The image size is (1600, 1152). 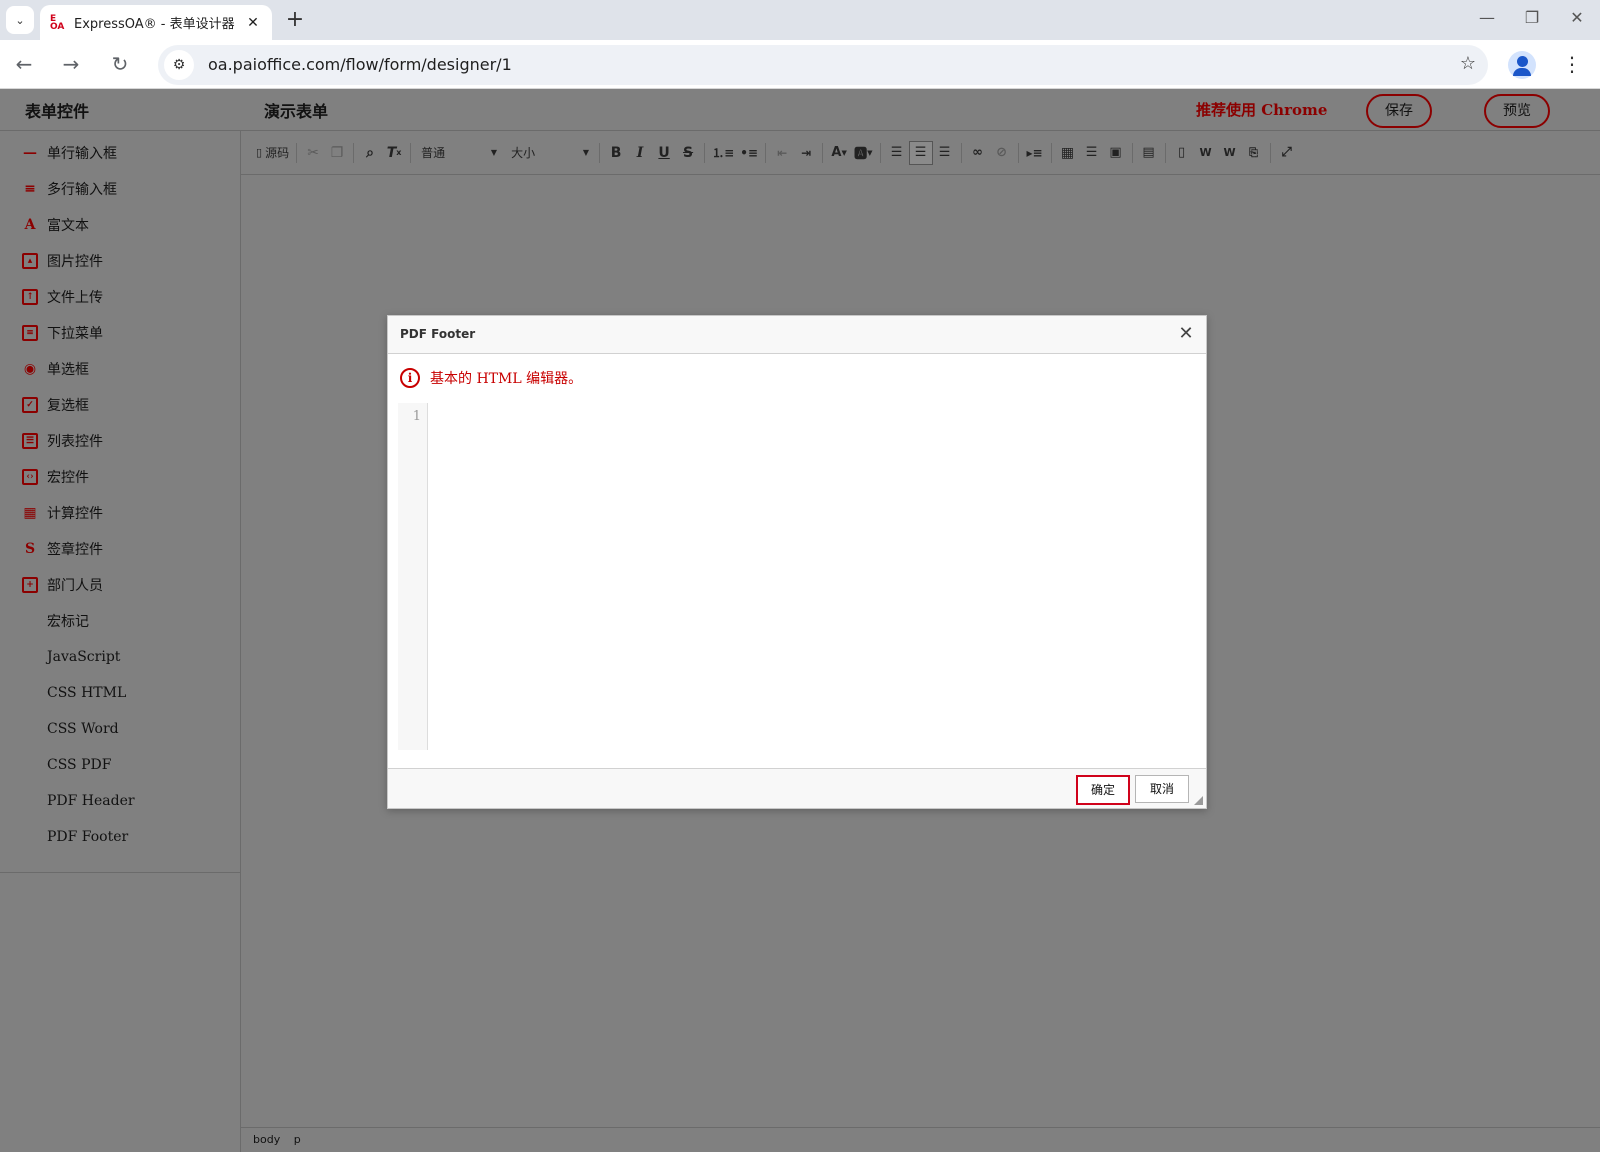 I want to click on sidebar-item-label: 图片控件, so click(x=75, y=262).